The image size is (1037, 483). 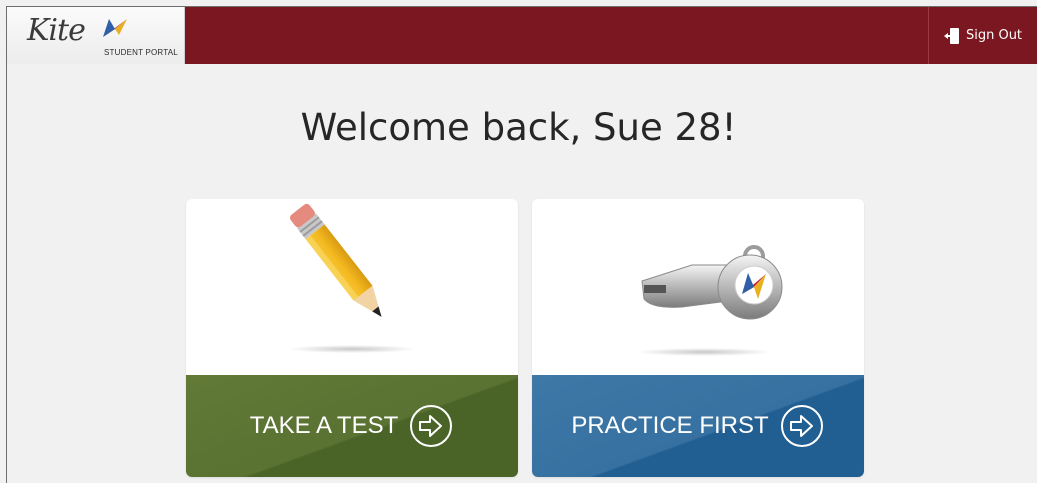 I want to click on kite-mark-icon, so click(x=115, y=28).